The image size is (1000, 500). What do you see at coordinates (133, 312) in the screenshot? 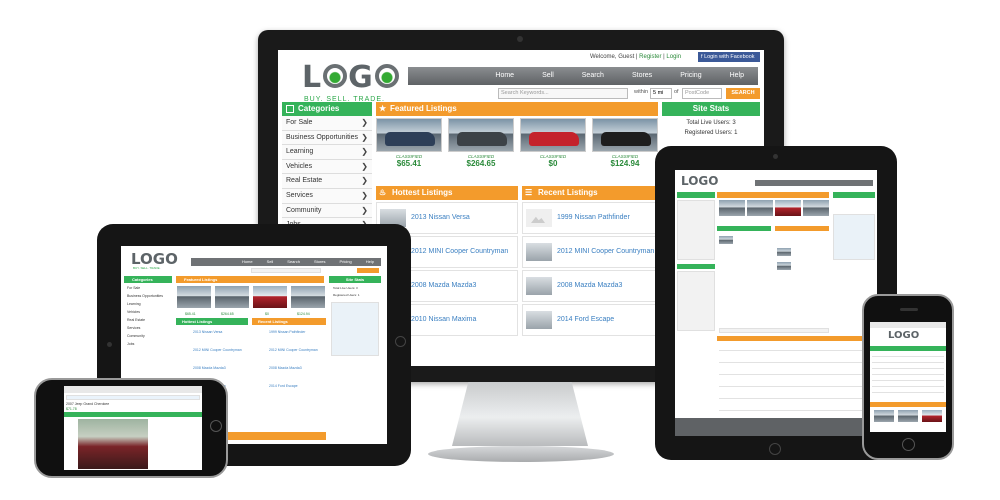
I see `mini-category: Vehicles` at bounding box center [133, 312].